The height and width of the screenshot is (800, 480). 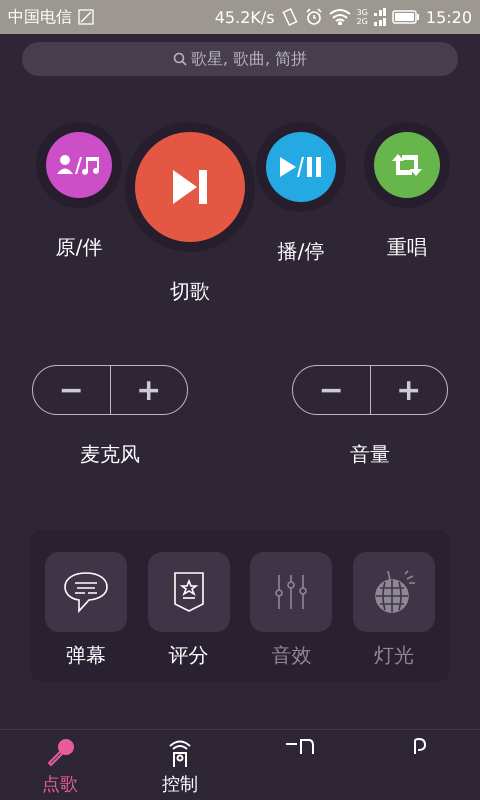 I want to click on play-pause-icon, so click(x=301, y=167).